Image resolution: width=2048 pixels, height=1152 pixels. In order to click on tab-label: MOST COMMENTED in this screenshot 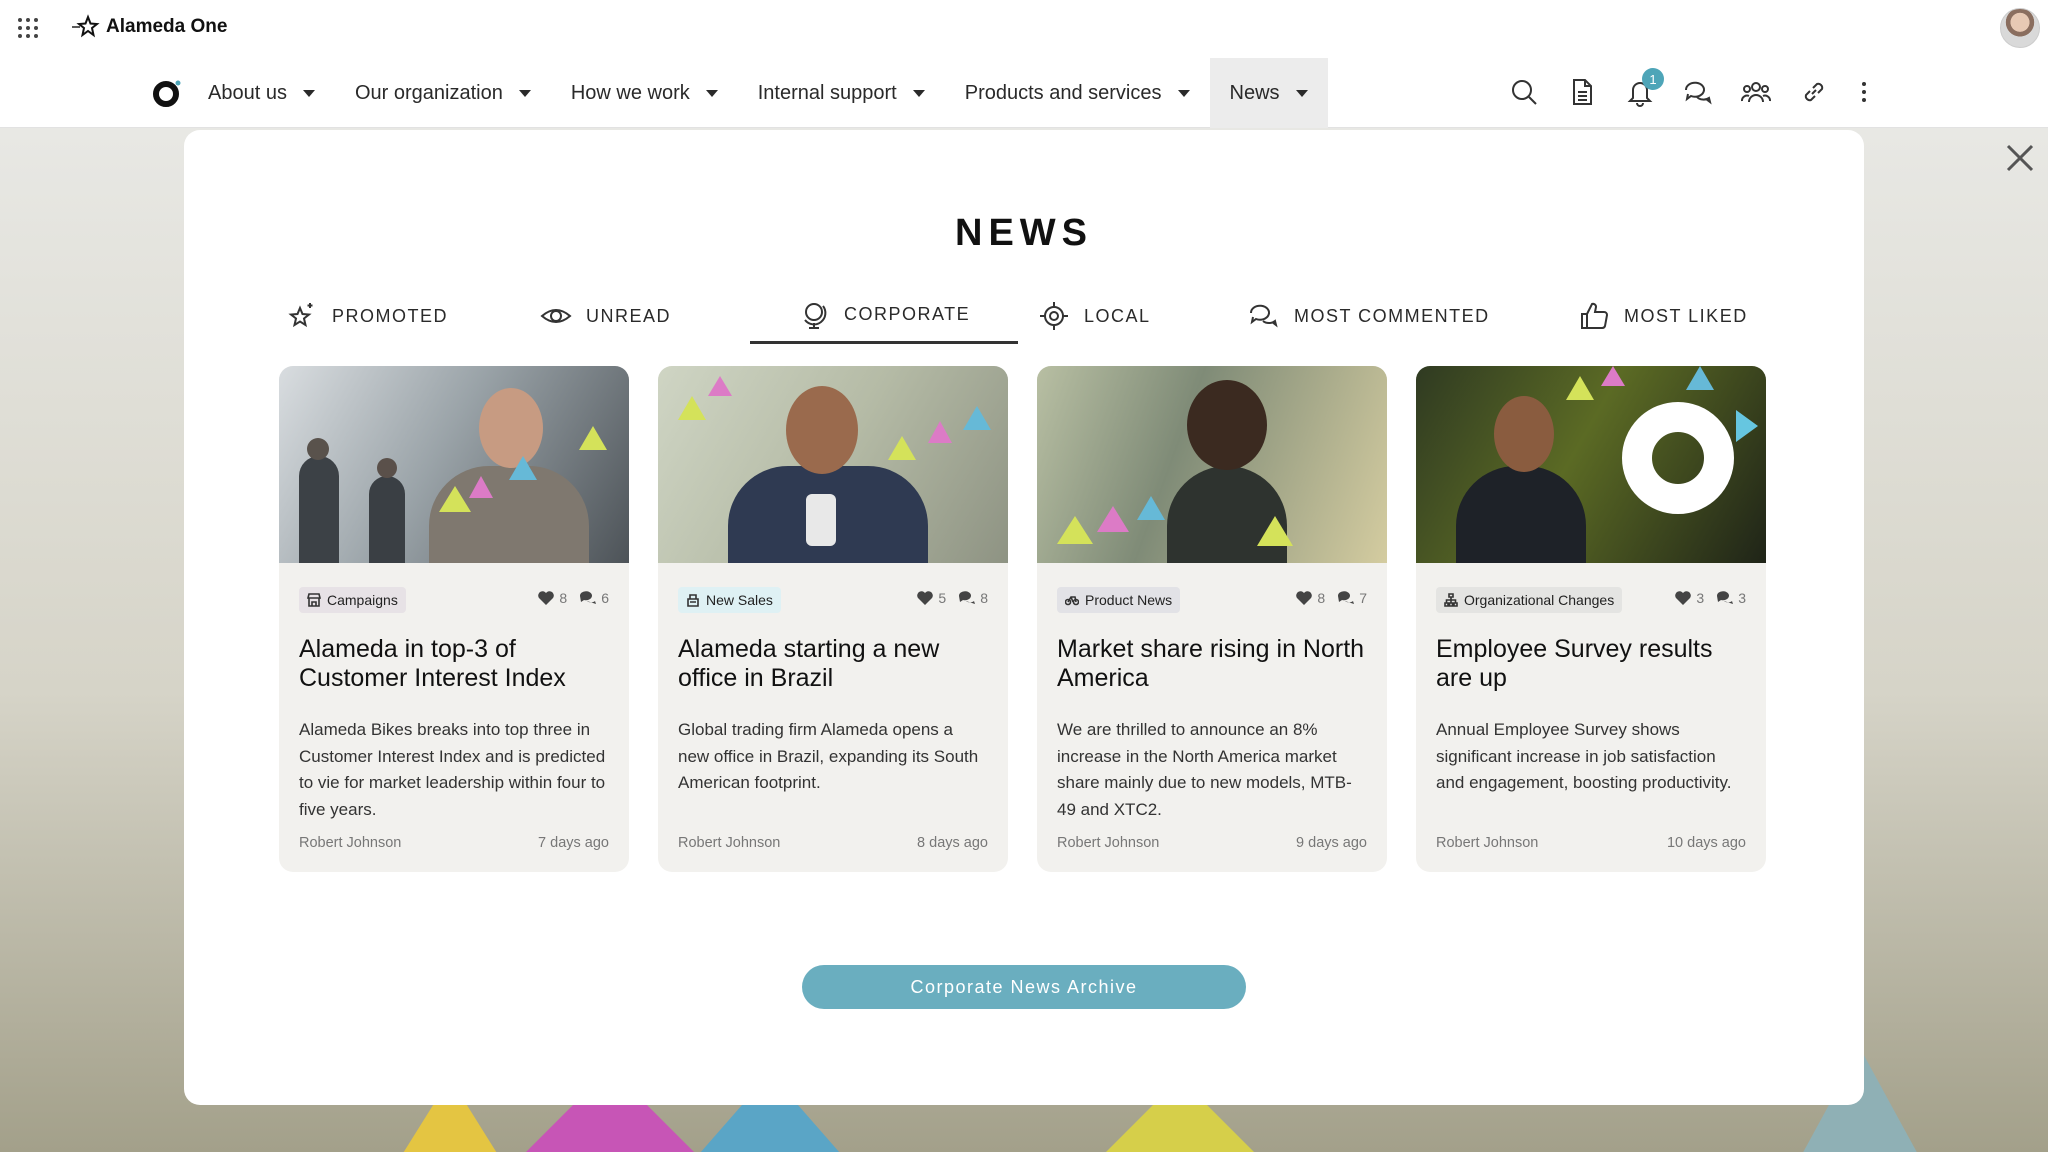, I will do `click(1392, 315)`.